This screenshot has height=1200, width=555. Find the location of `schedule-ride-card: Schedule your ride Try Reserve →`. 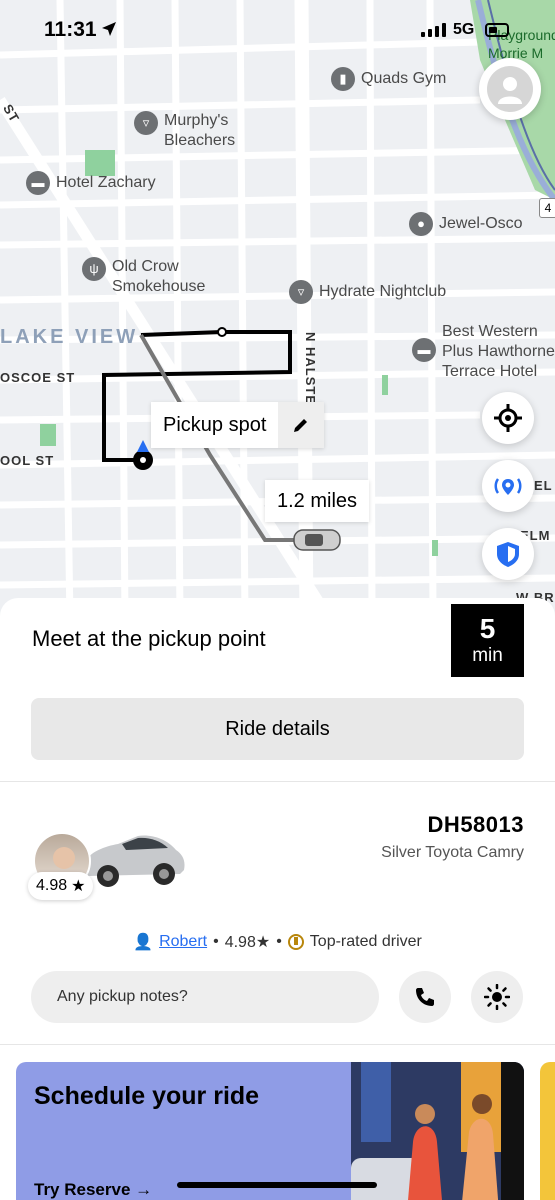

schedule-ride-card: Schedule your ride Try Reserve → is located at coordinates (270, 1131).